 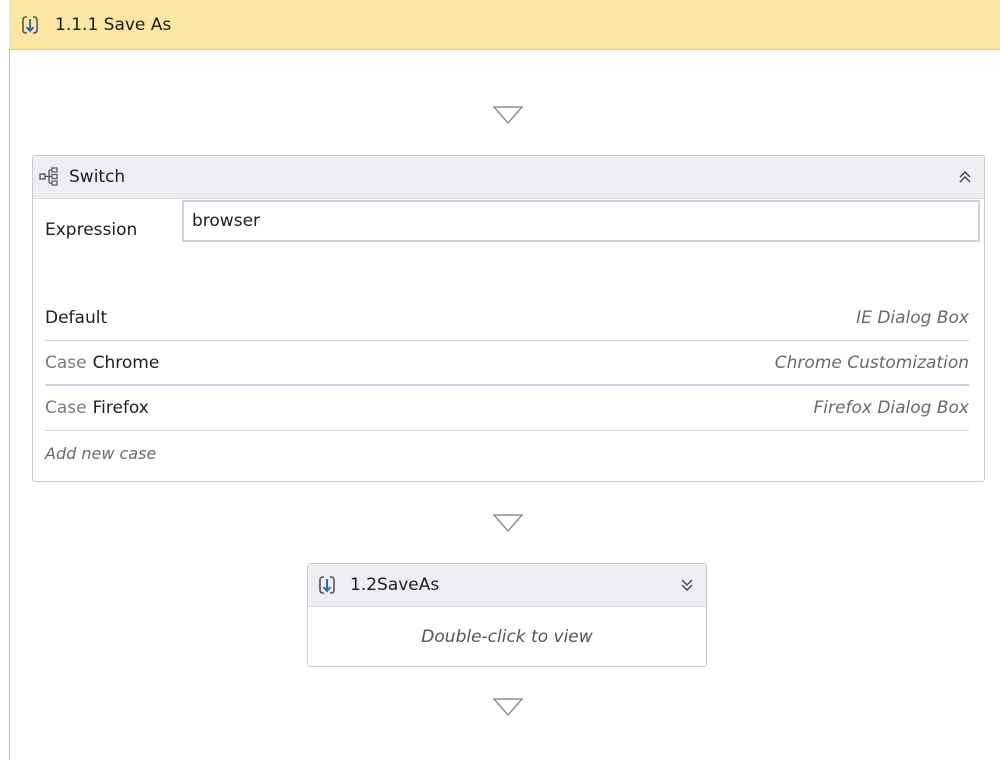 What do you see at coordinates (912, 318) in the screenshot?
I see `case-target: IE Dialog Box` at bounding box center [912, 318].